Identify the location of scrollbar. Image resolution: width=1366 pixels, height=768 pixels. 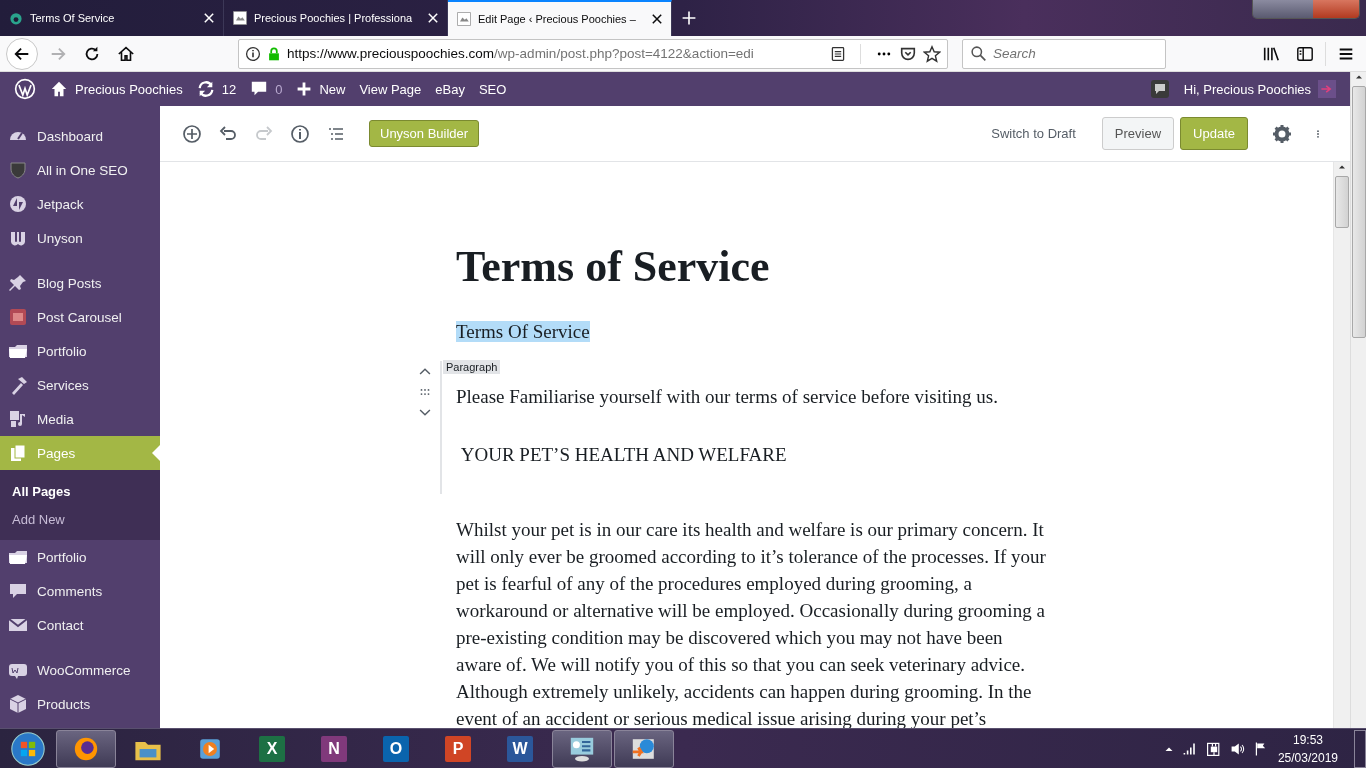
(1341, 445).